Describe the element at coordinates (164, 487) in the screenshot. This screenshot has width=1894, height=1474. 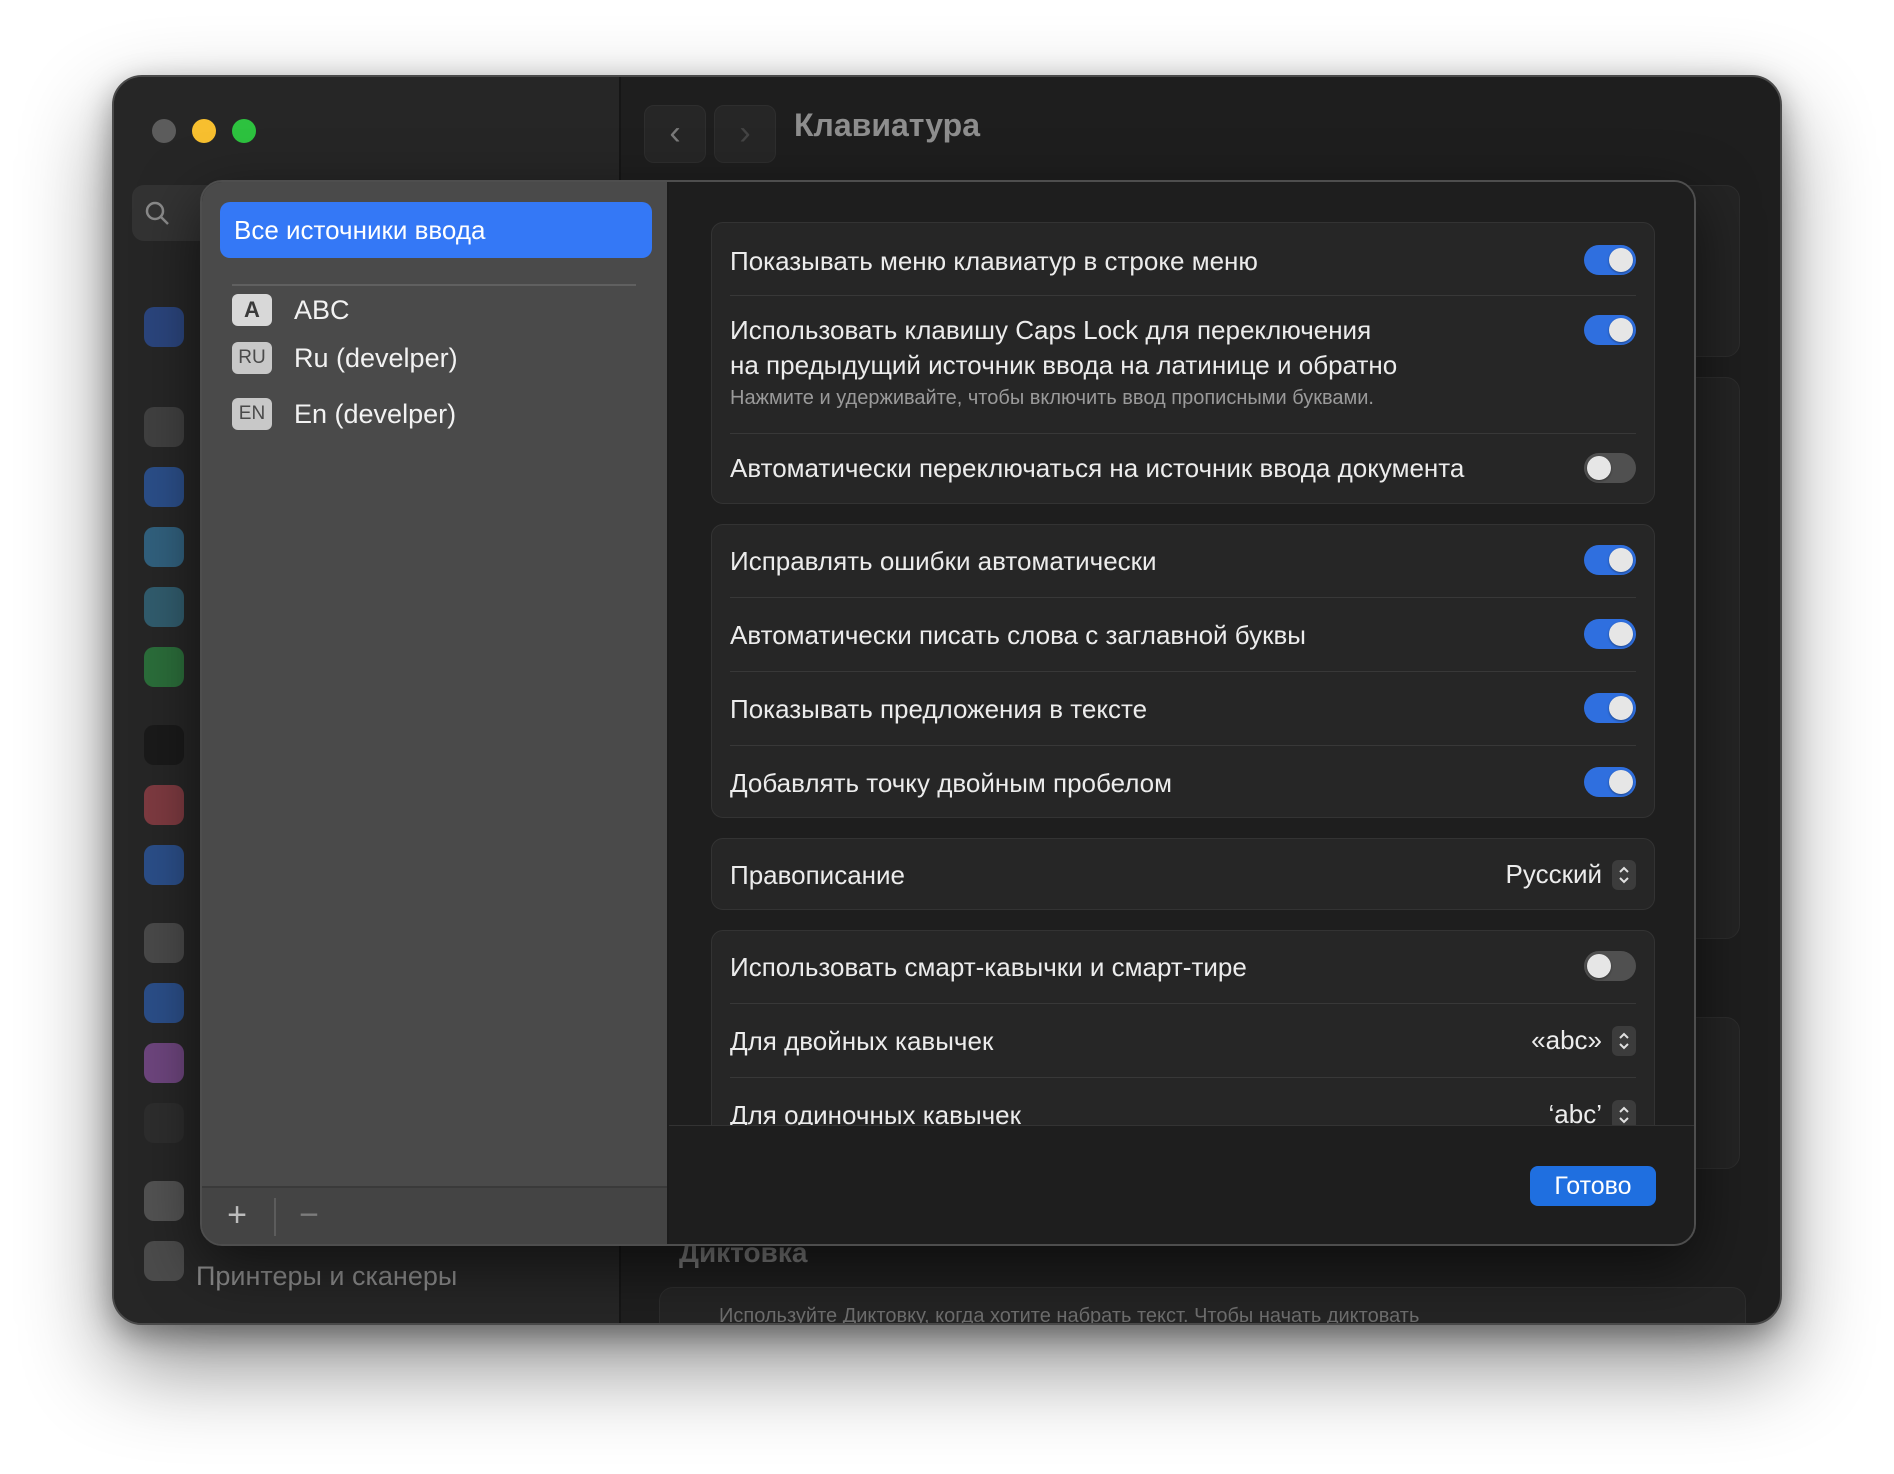
I see `brightness-icon` at that location.